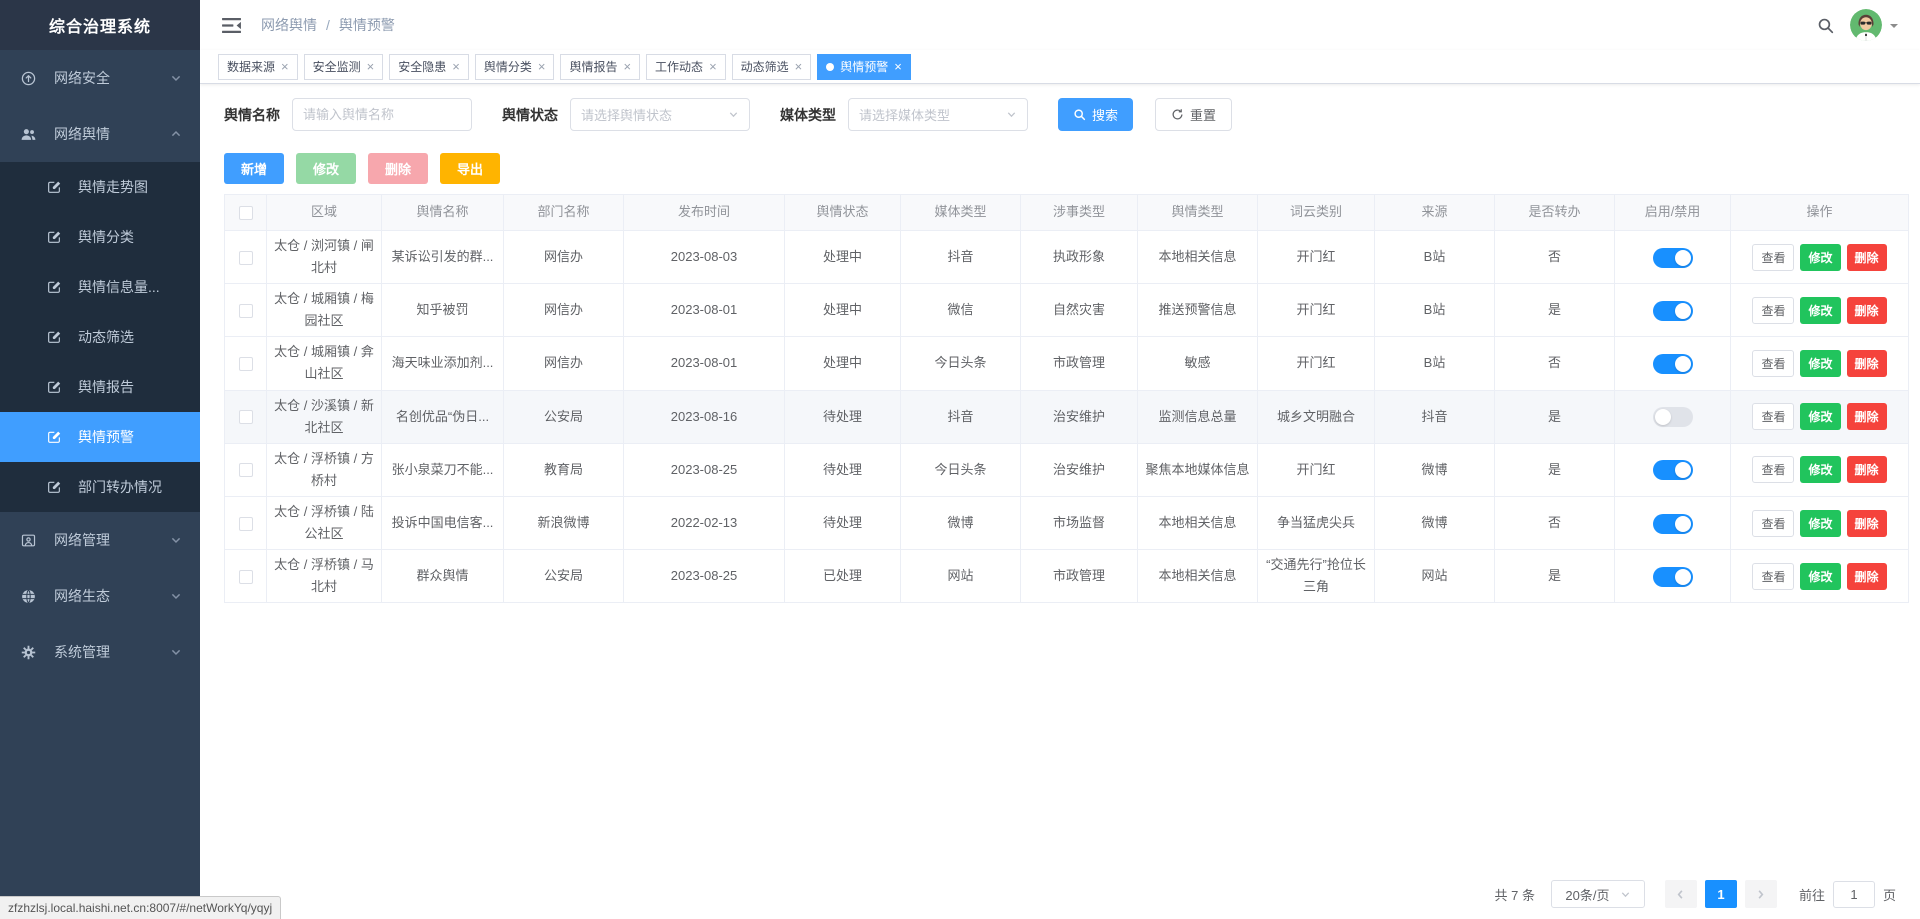 Image resolution: width=1920 pixels, height=919 pixels. What do you see at coordinates (470, 168) in the screenshot?
I see `export-button: 导出` at bounding box center [470, 168].